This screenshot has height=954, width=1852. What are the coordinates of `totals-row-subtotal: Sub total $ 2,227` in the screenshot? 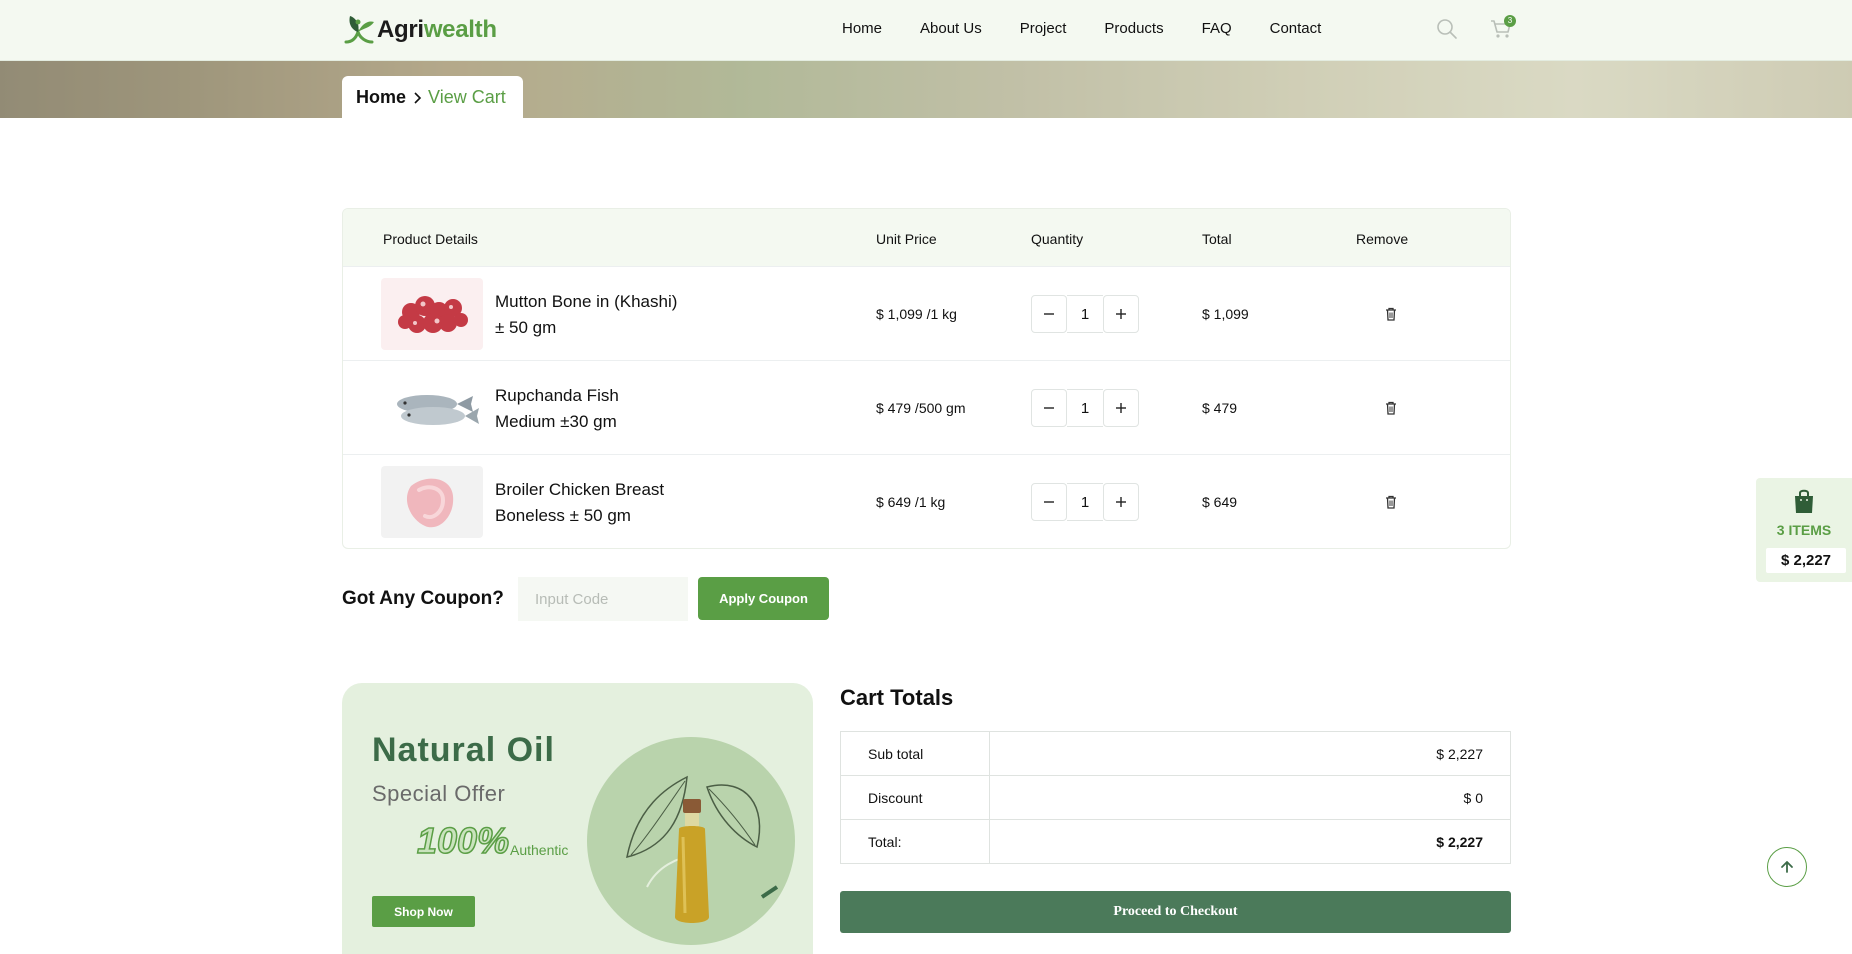 It's located at (1175, 753).